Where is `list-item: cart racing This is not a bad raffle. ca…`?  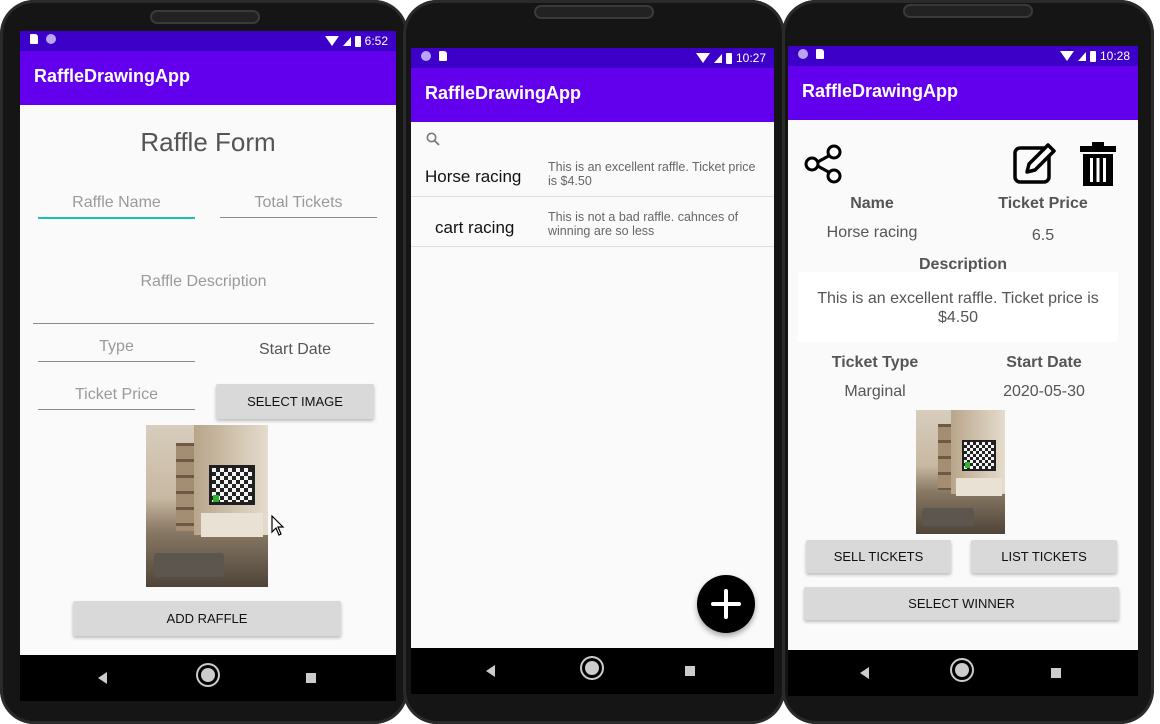 list-item: cart racing This is not a bad raffle. ca… is located at coordinates (592, 221).